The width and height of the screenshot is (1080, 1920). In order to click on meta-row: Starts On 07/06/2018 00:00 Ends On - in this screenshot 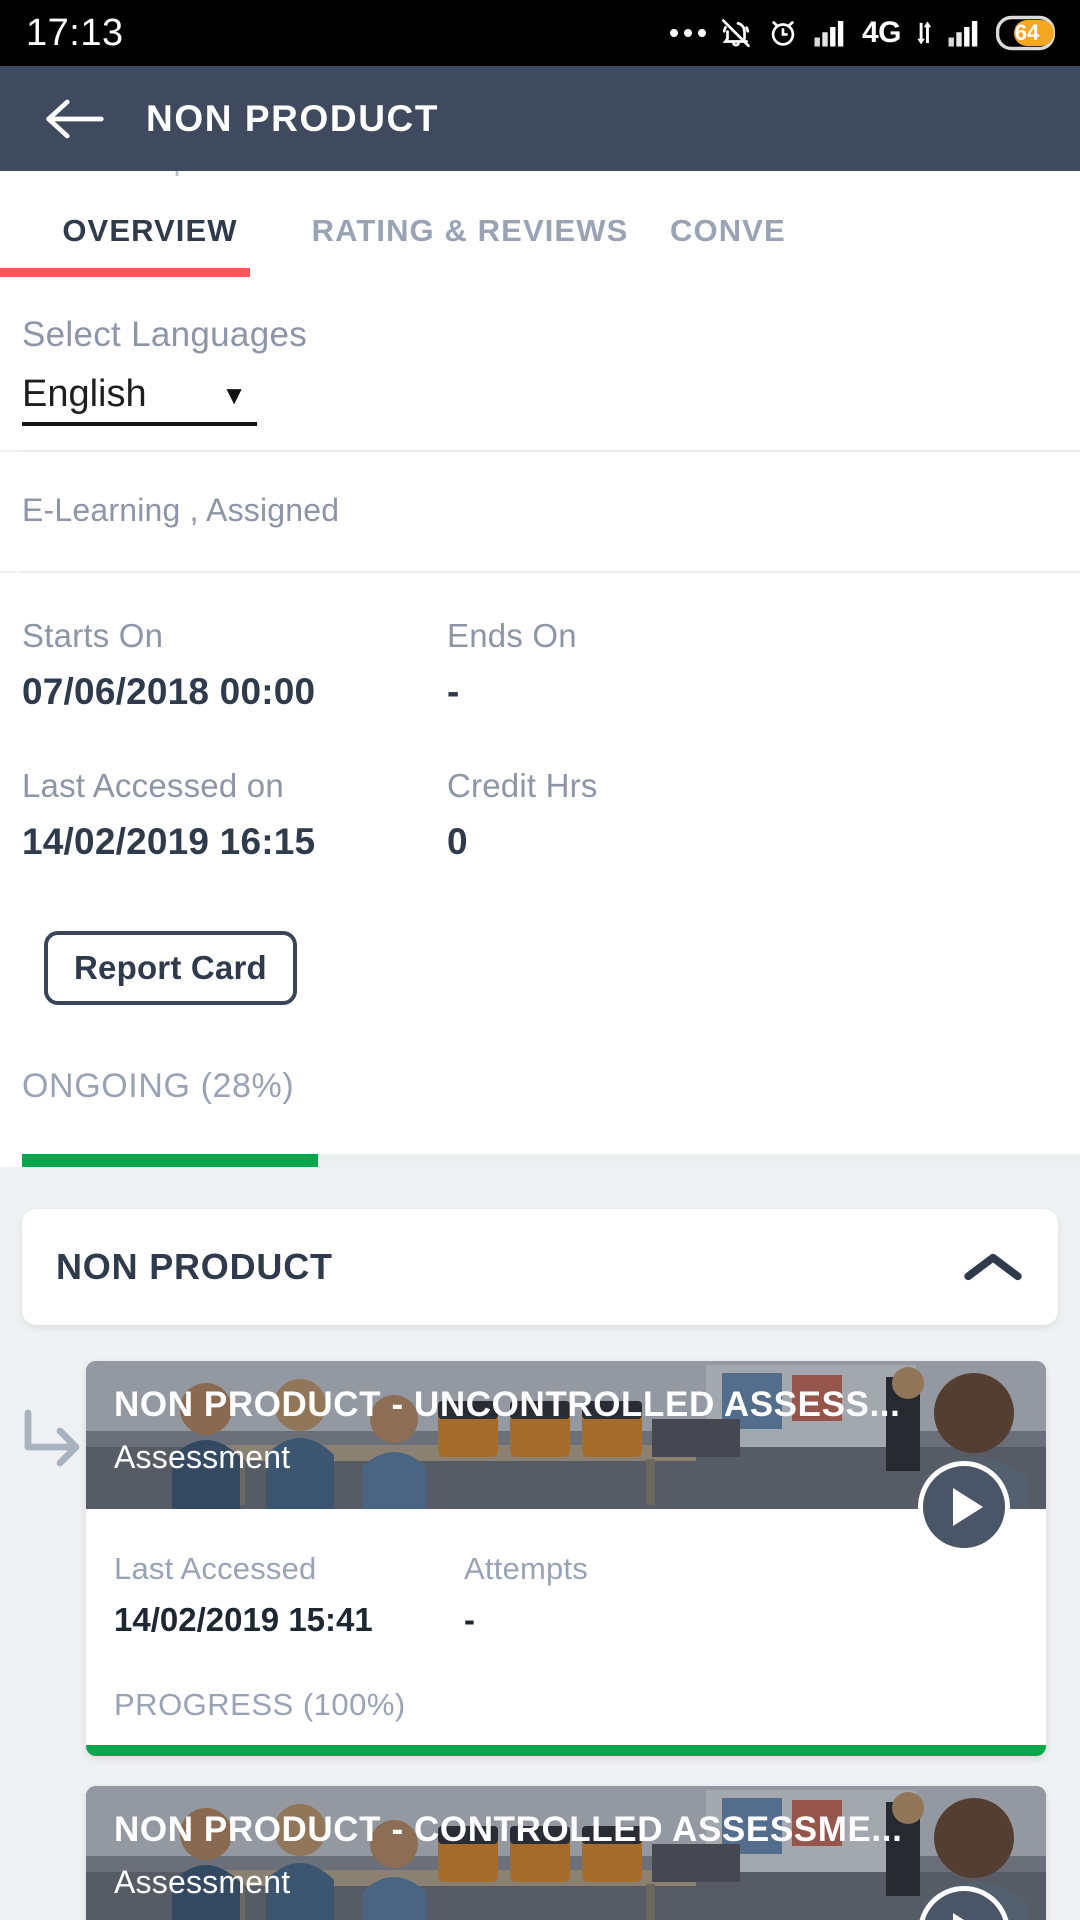, I will do `click(551, 665)`.